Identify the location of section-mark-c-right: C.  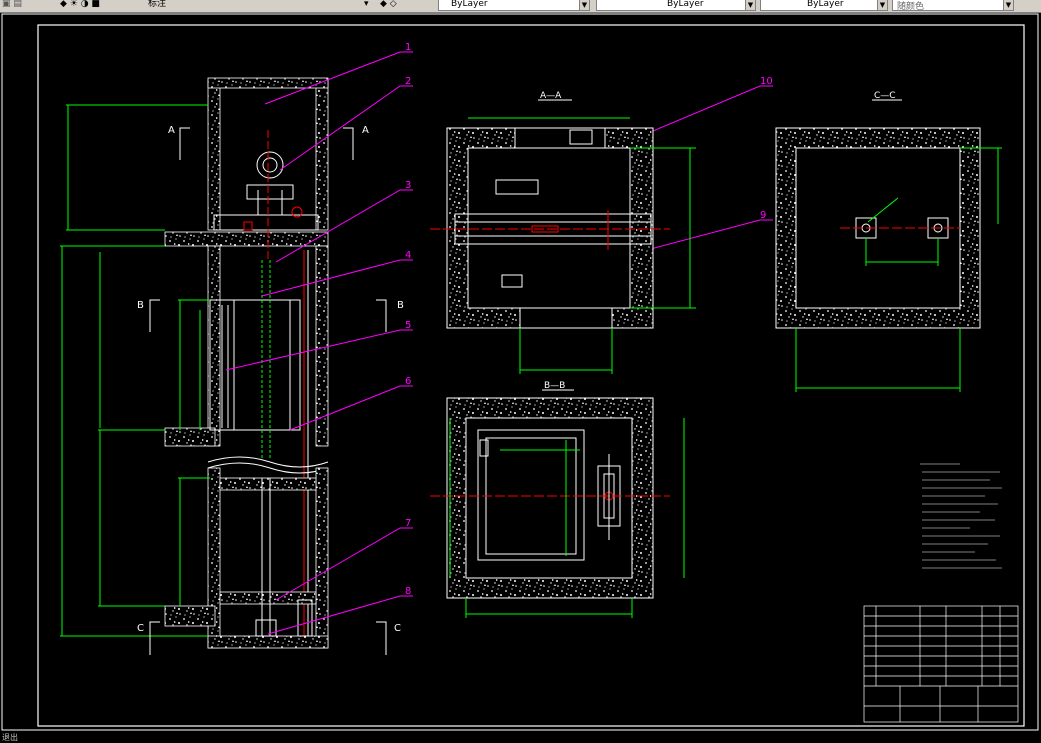
(397, 628).